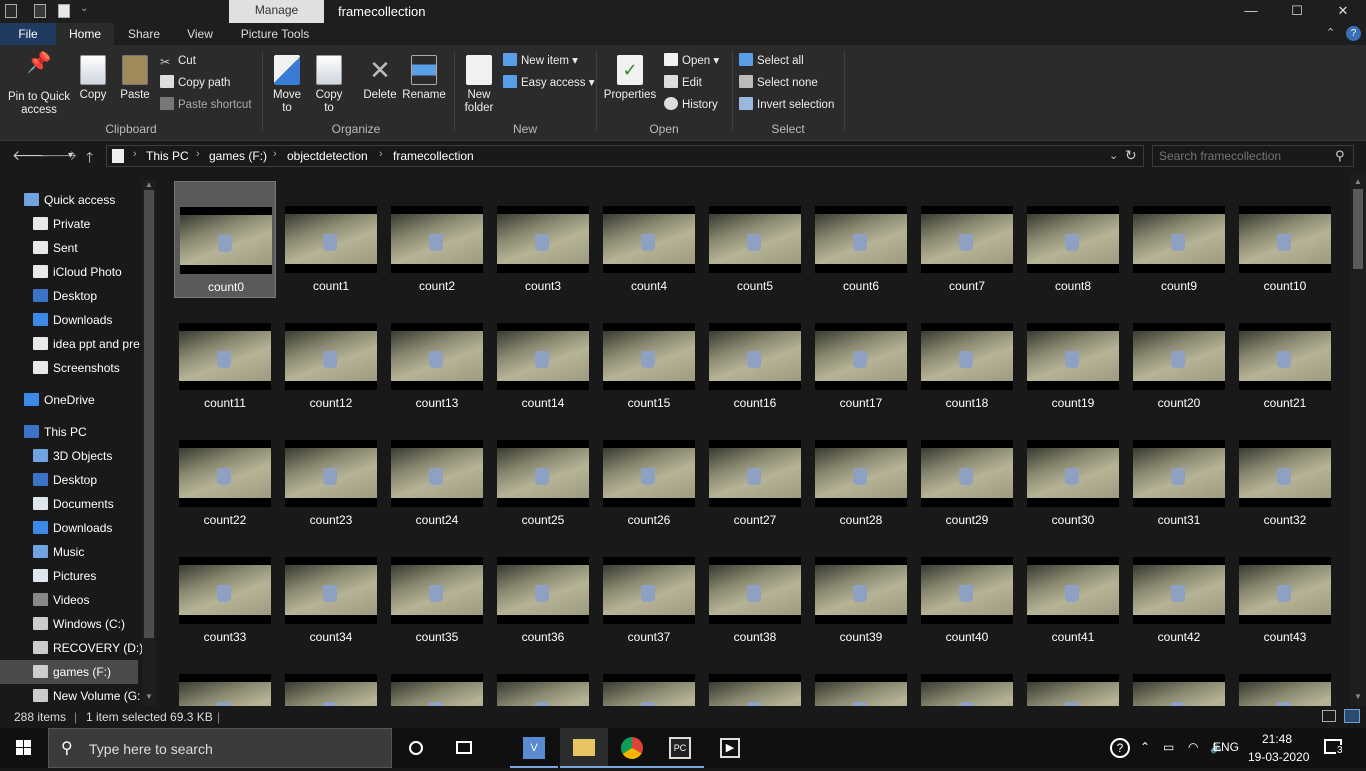  Describe the element at coordinates (85, 34) in the screenshot. I see `tab-home: Home` at that location.